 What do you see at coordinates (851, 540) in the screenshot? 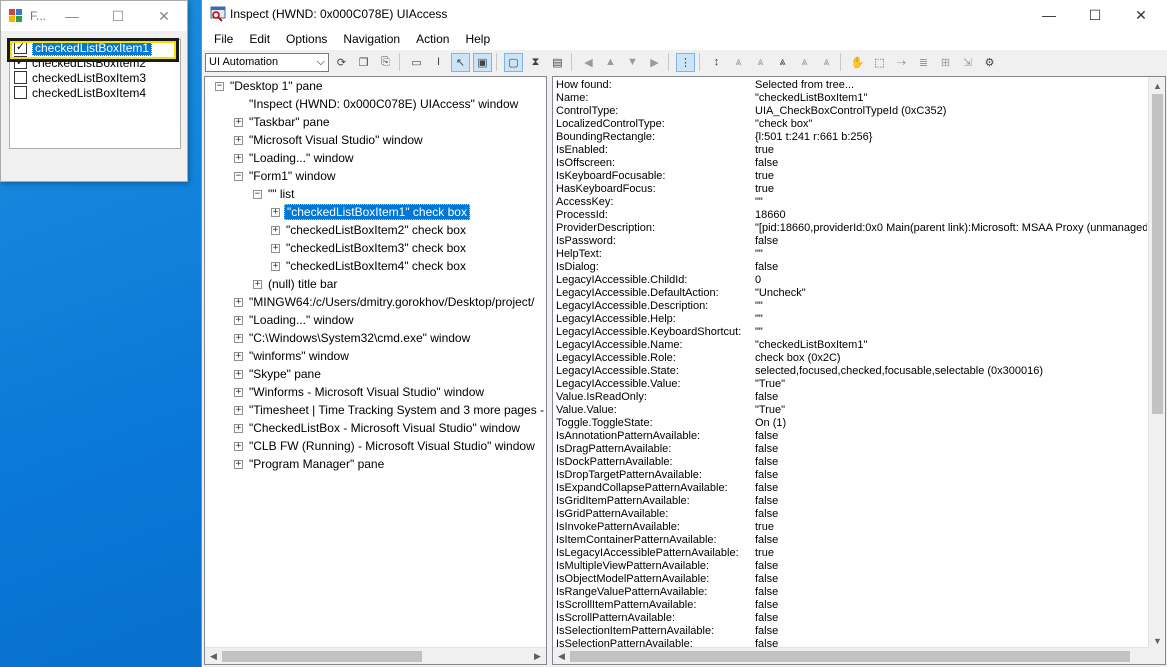
I see `property-row: IsItemContainerPatternAvailable: false` at bounding box center [851, 540].